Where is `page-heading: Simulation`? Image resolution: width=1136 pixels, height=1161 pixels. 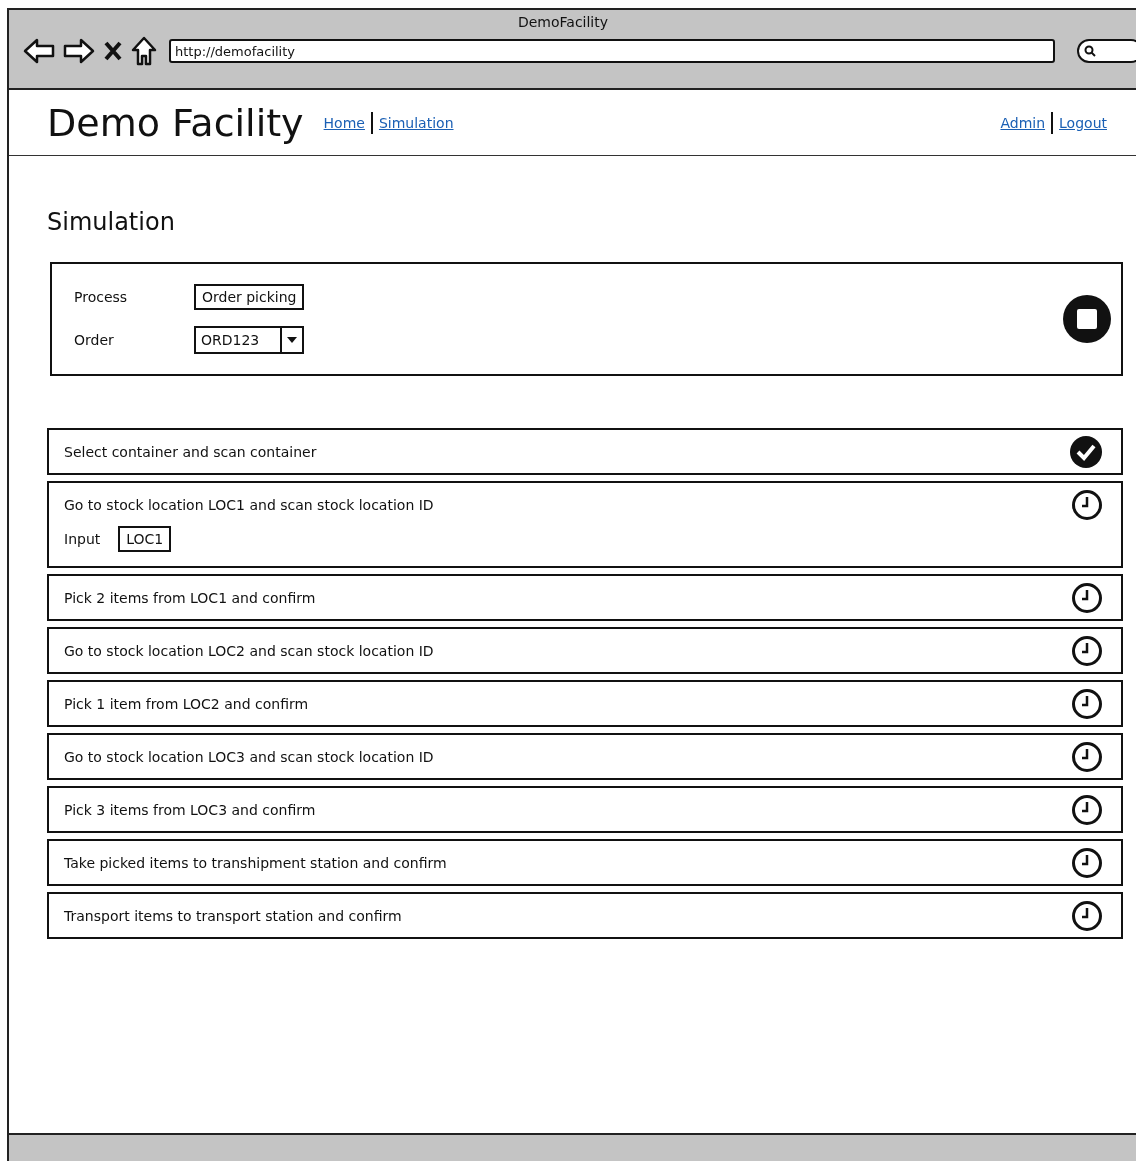 page-heading: Simulation is located at coordinates (111, 222).